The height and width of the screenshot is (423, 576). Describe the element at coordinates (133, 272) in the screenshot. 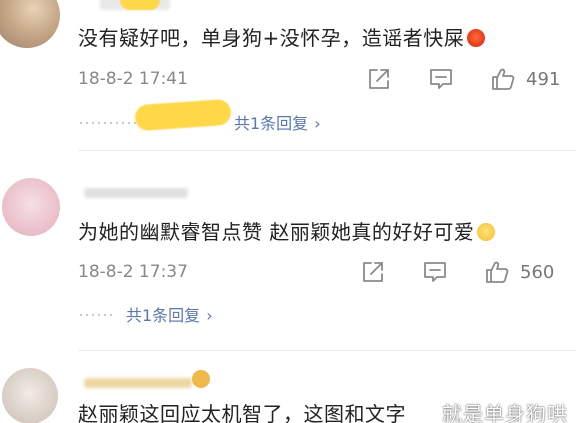

I see `timestamp: 18-8-2 17:37` at that location.